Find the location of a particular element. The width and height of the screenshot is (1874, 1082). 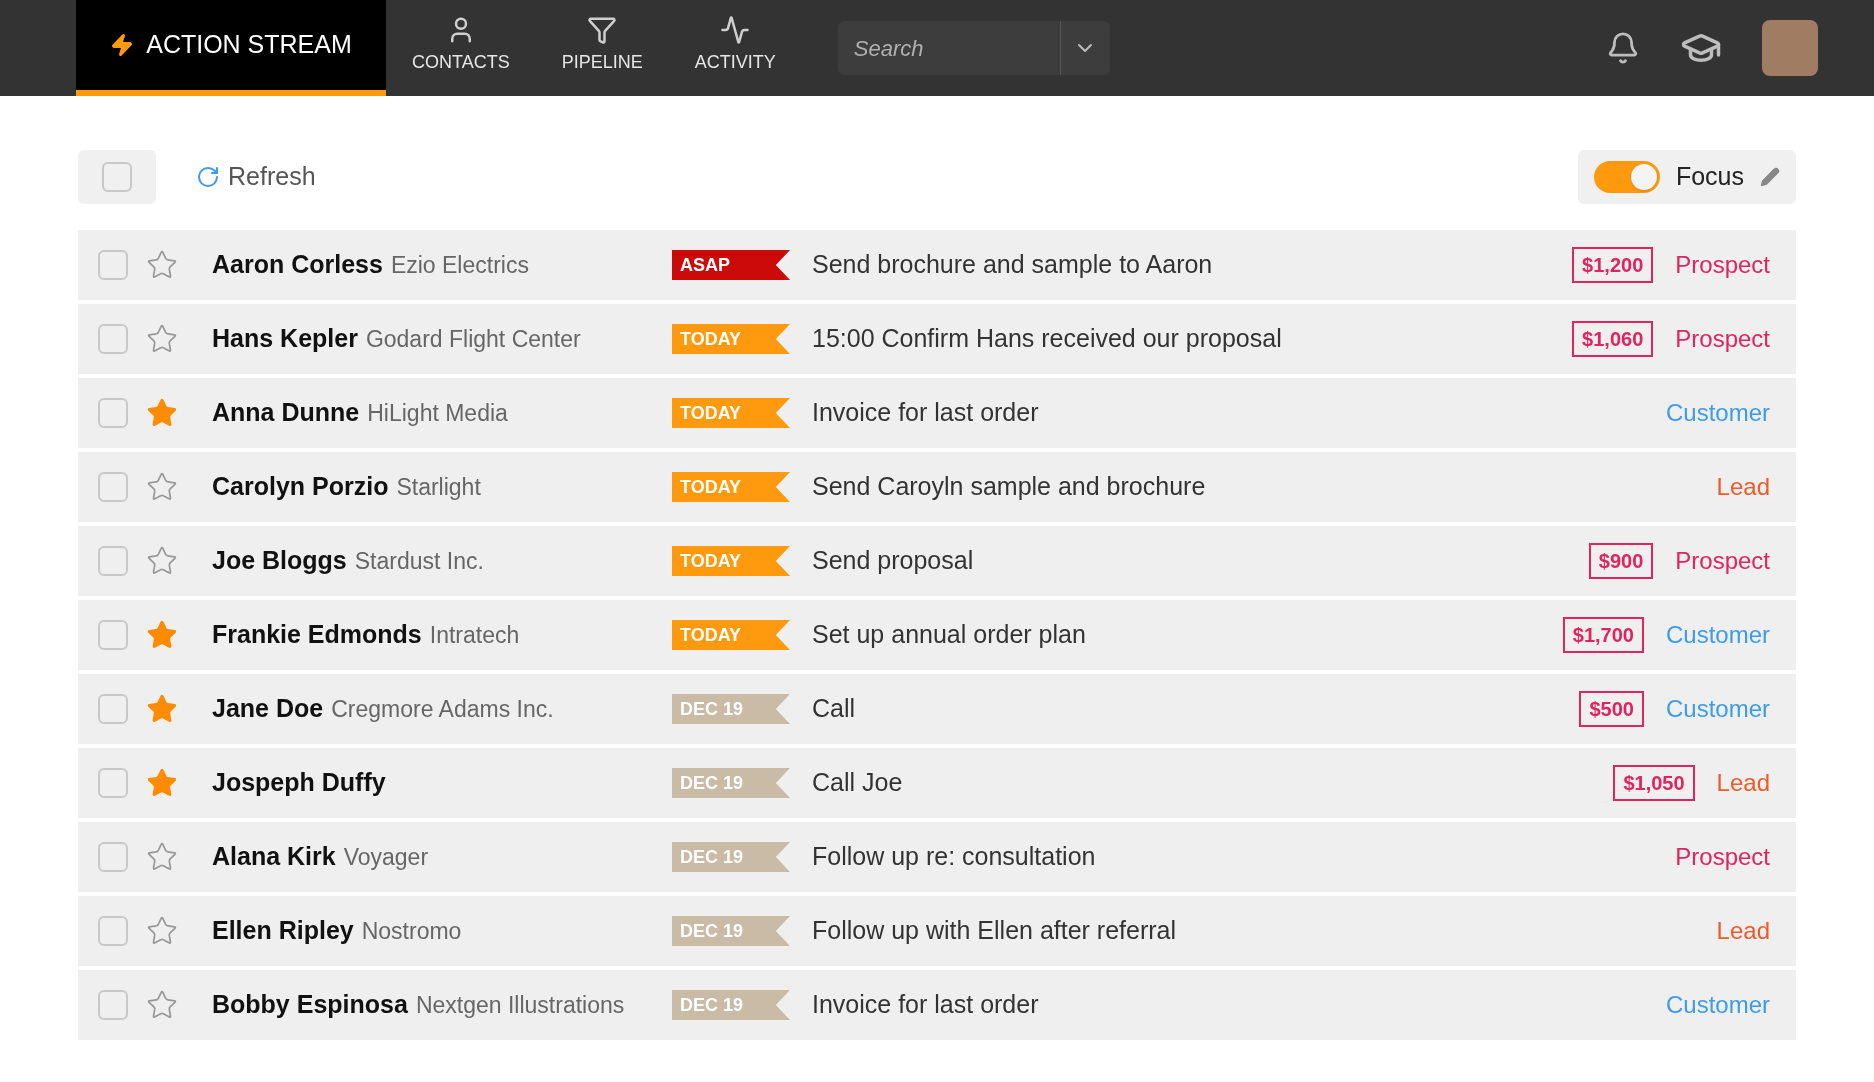

task-row: Aaron Corless Ezio Electrics ASAP Send brochure and sample to Aaron $1,200 Prospect is located at coordinates (937, 265).